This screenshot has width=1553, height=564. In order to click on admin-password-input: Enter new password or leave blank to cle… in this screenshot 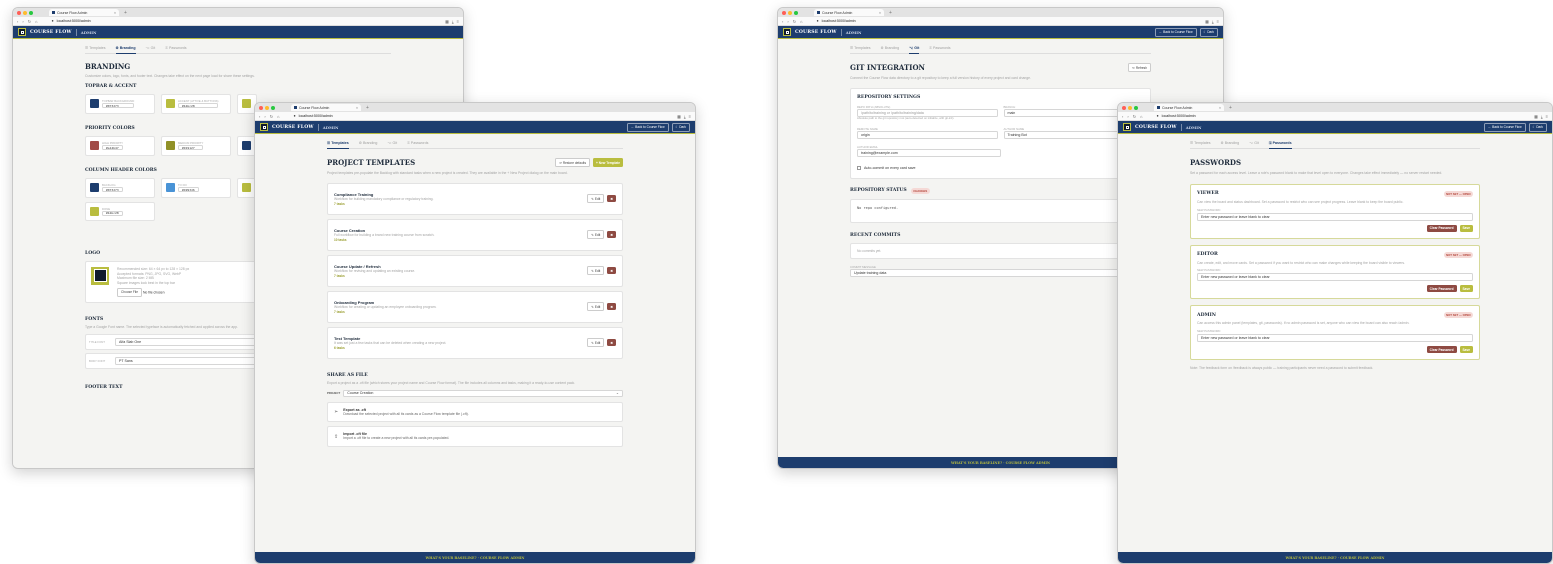, I will do `click(1335, 338)`.